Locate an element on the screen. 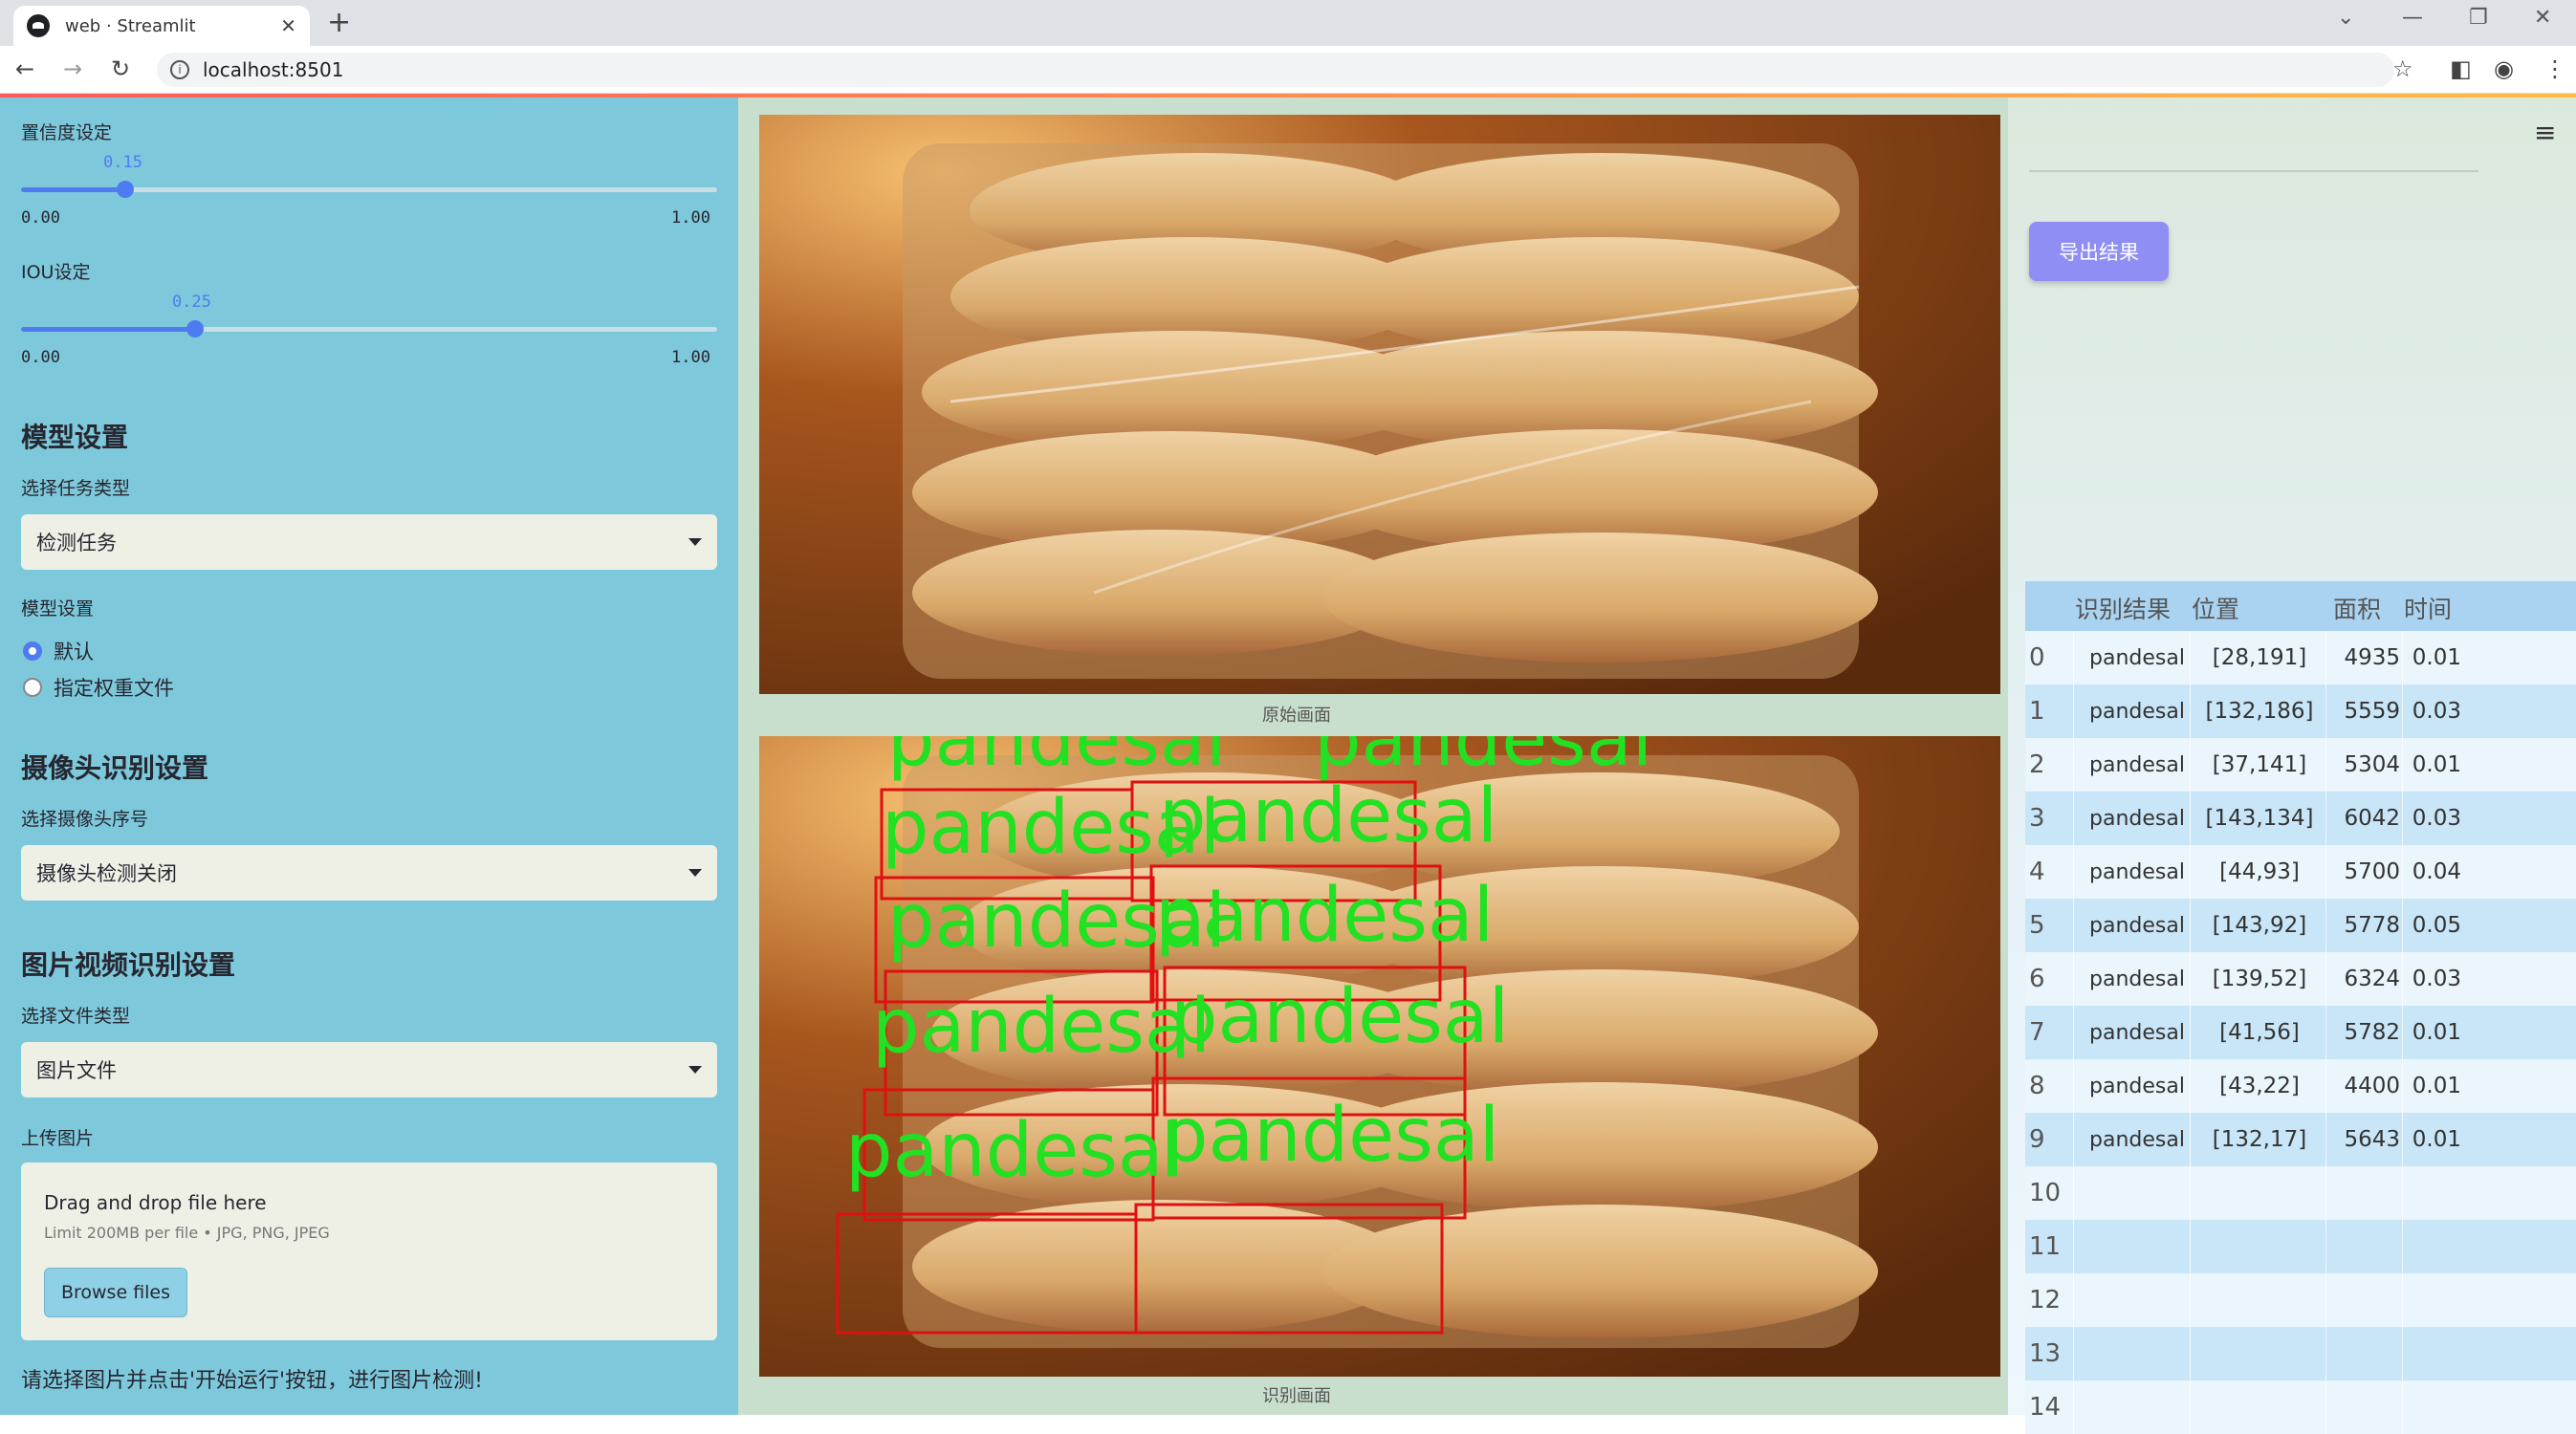 This screenshot has height=1434, width=2576. table-row: 9 pandesal [132,17] 5643 0.01 is located at coordinates (2300, 1139).